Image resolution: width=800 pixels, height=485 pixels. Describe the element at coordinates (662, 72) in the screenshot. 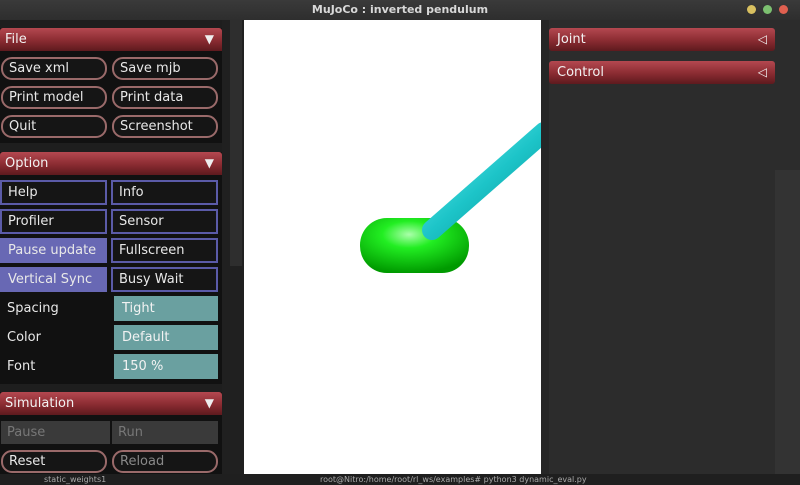

I see `control-header: Control ◁` at that location.